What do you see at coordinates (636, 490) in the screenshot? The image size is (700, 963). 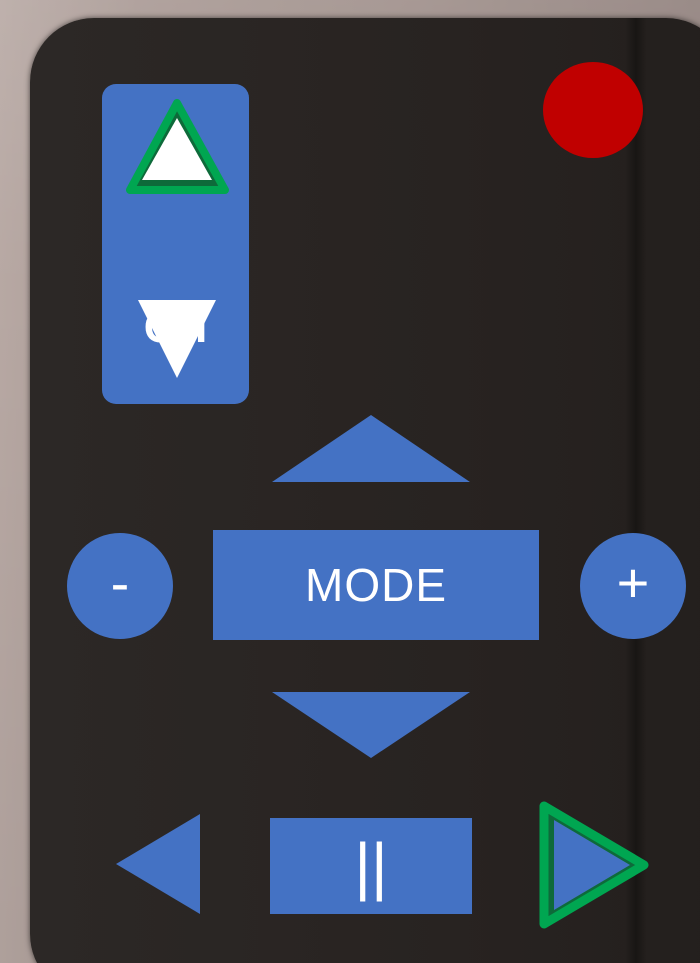 I see `remote-edge-shadow` at bounding box center [636, 490].